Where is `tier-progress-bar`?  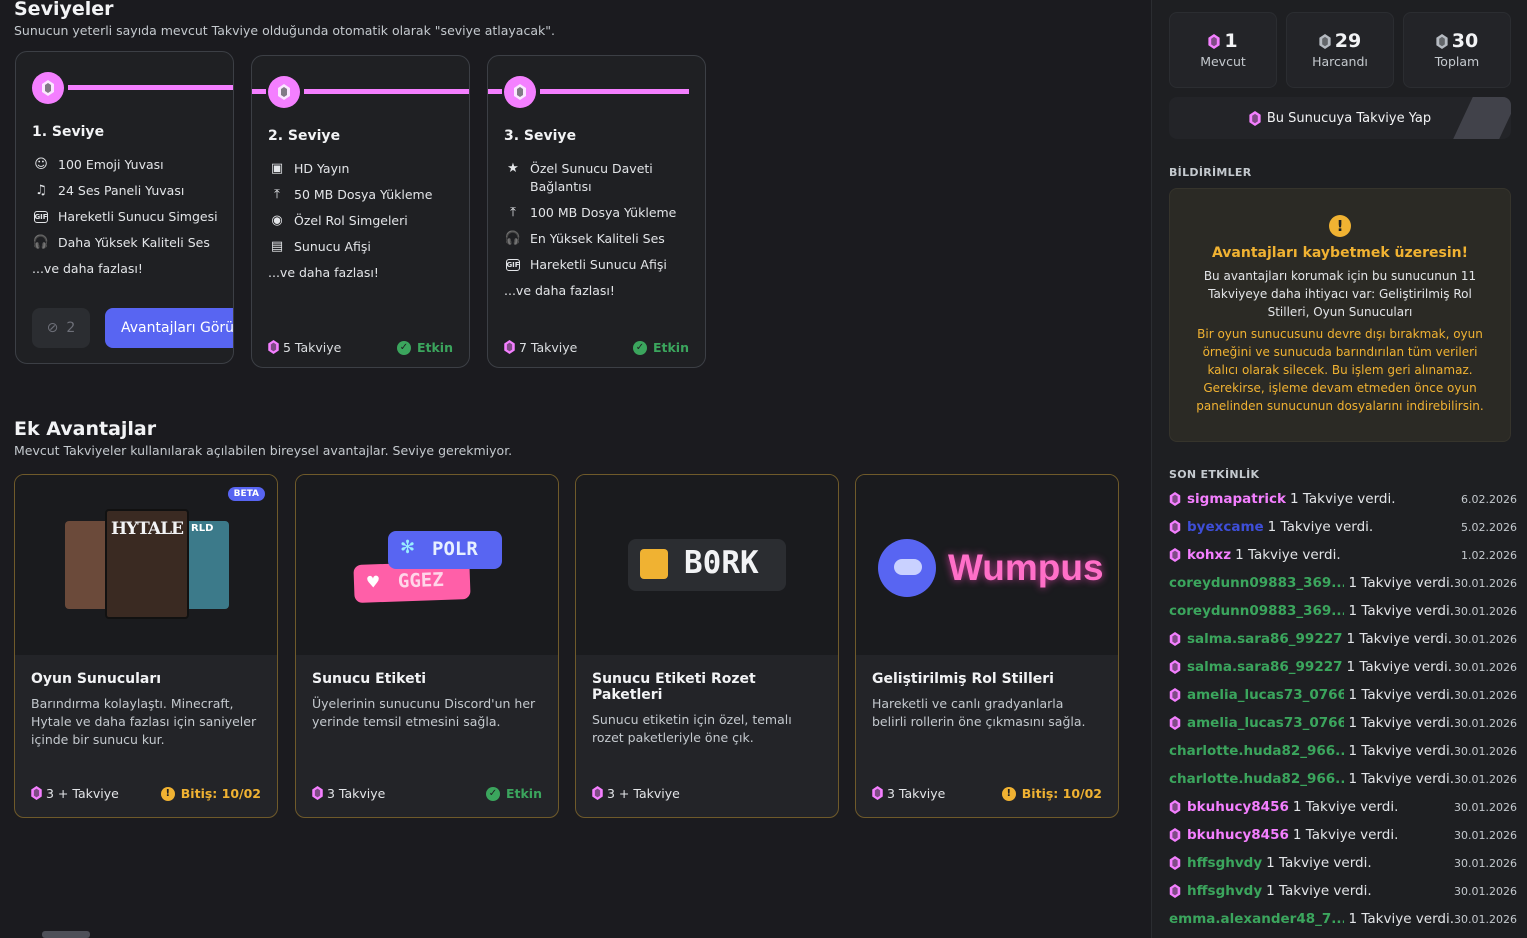 tier-progress-bar is located at coordinates (386, 91).